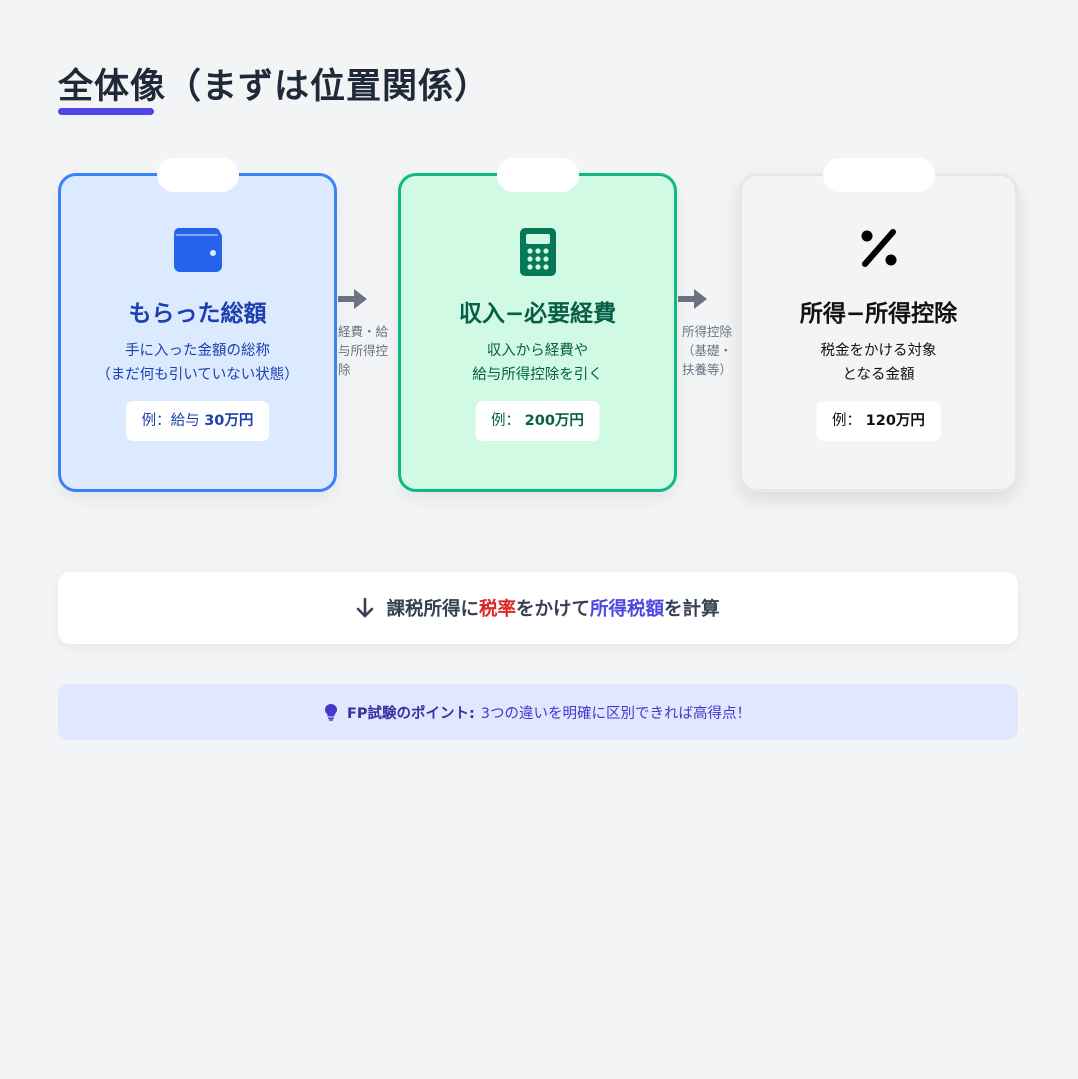  Describe the element at coordinates (170, 421) in the screenshot. I see `example-prefix: 例：給与` at that location.